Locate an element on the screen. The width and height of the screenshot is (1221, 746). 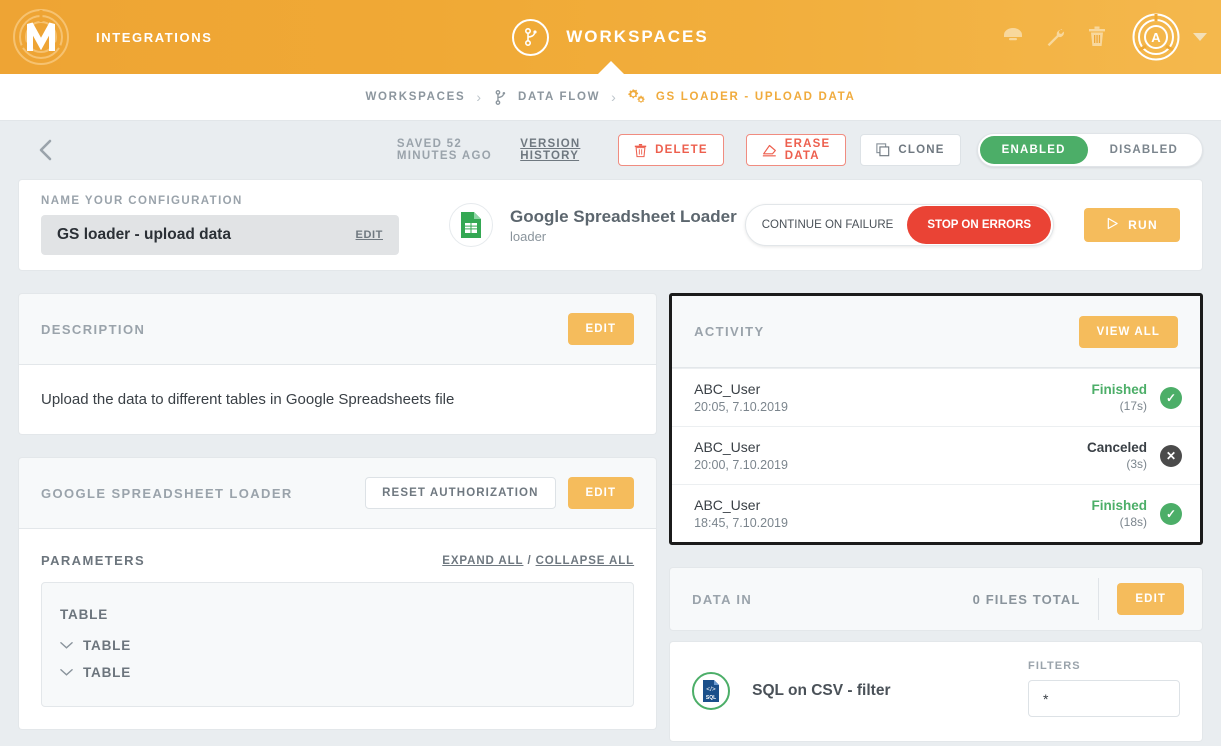
breadcrumb-label: DATA FLOW is located at coordinates (559, 97).